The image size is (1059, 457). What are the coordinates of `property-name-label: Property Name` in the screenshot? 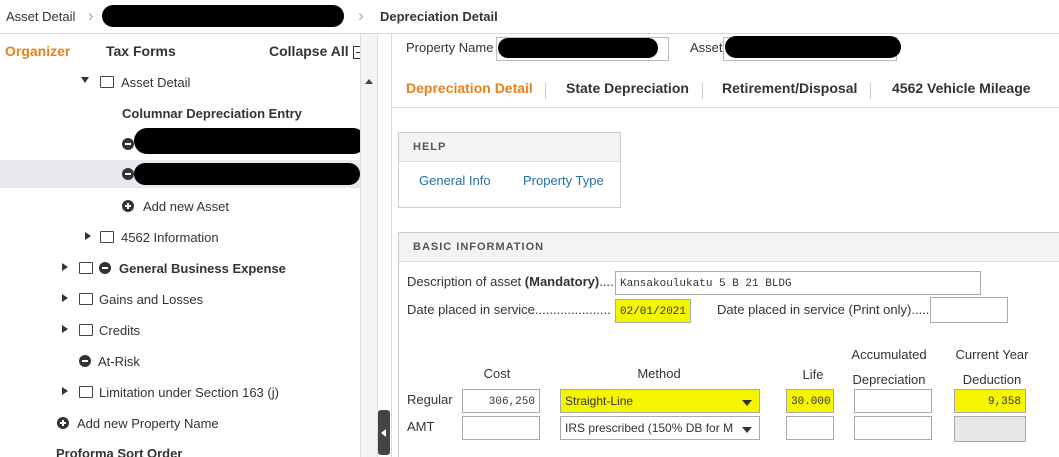 It's located at (450, 47).